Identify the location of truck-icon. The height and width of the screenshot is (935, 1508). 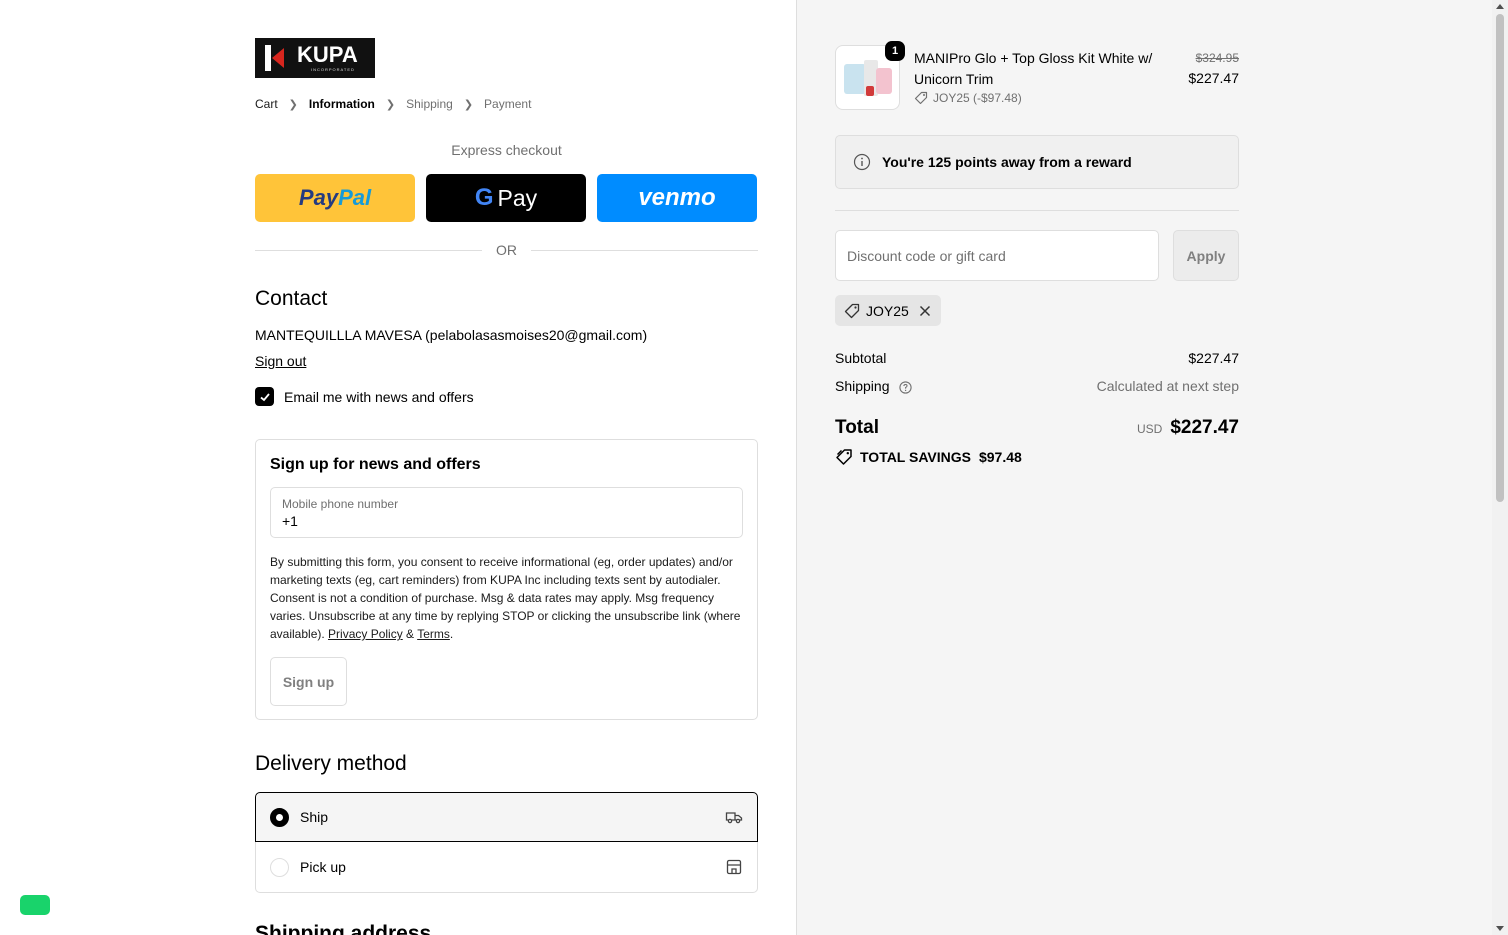
(734, 818).